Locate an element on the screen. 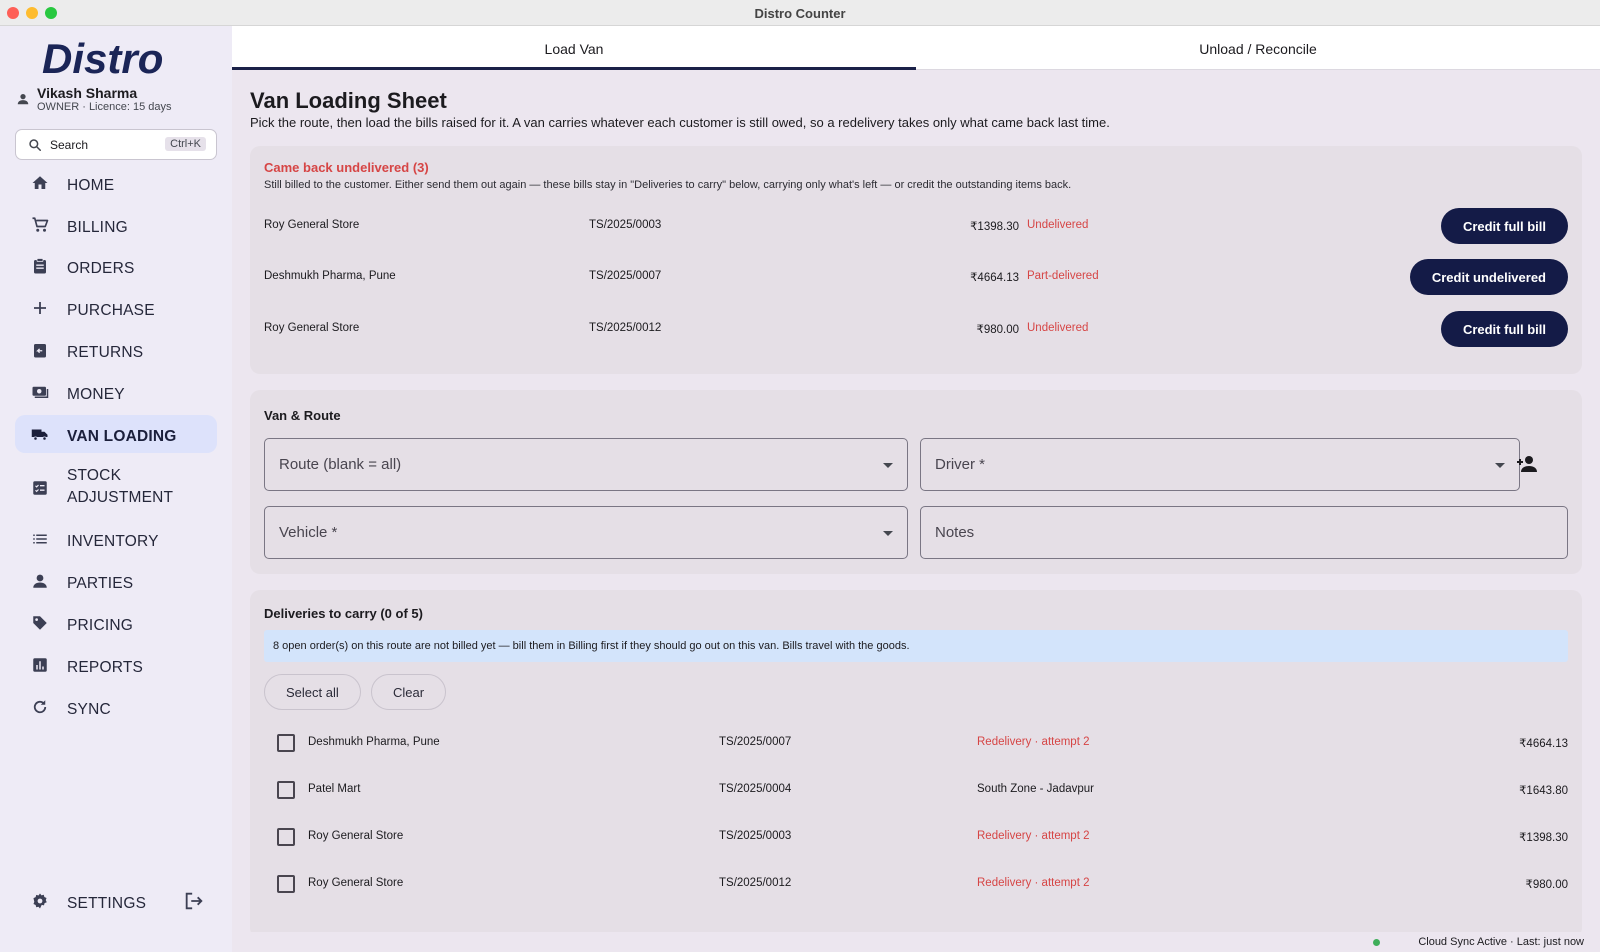  nav-item-home: HOME is located at coordinates (116, 183).